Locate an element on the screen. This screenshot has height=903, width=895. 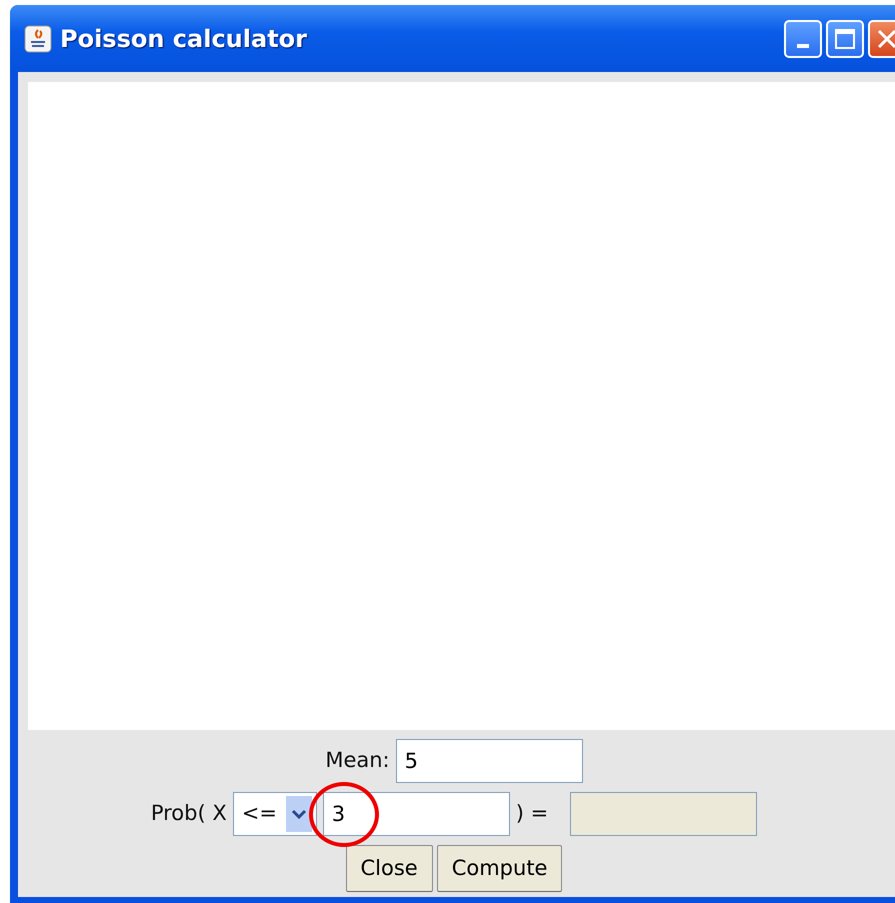
value-field: 3 is located at coordinates (416, 814).